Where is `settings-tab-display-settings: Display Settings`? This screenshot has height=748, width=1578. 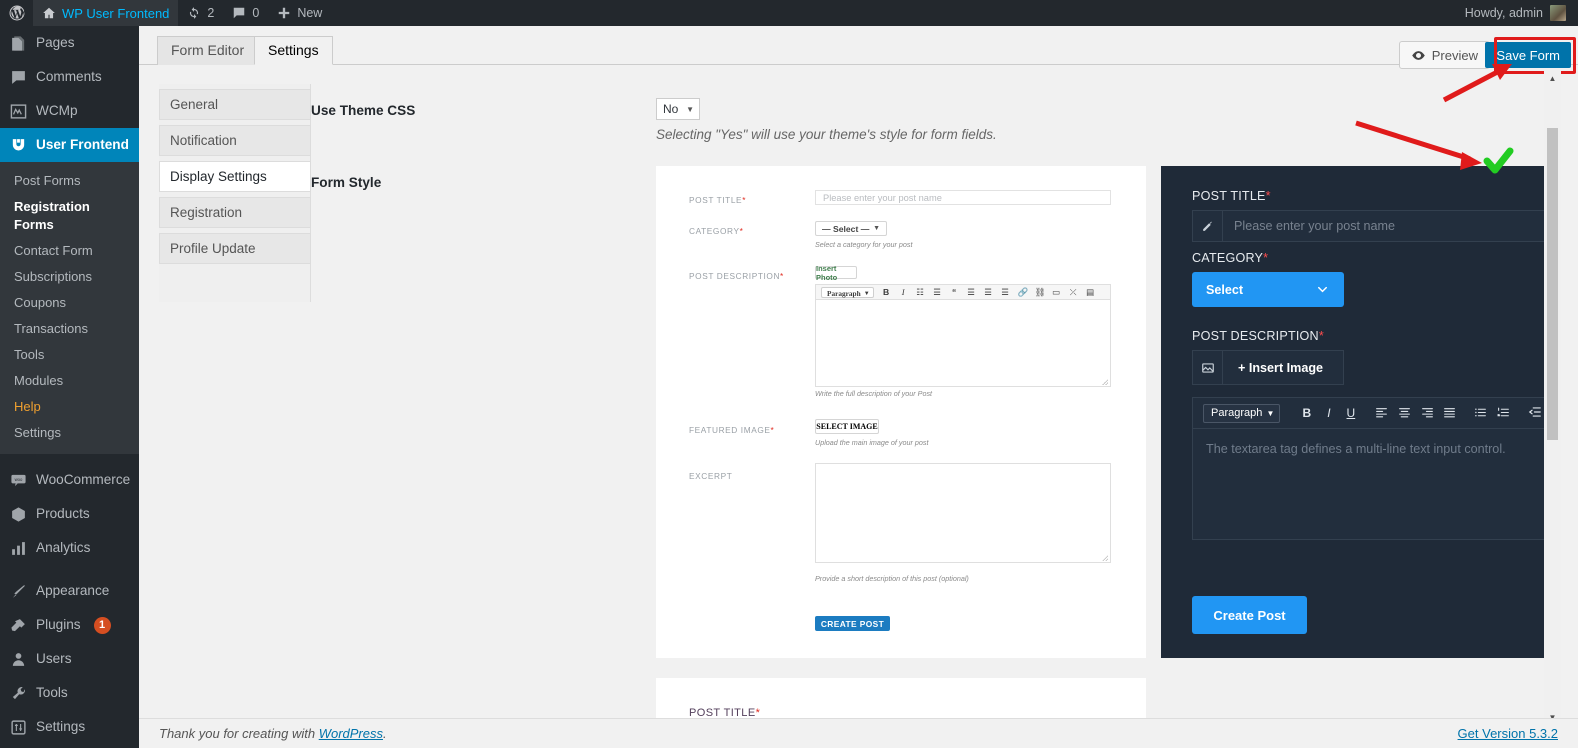 settings-tab-display-settings: Display Settings is located at coordinates (235, 176).